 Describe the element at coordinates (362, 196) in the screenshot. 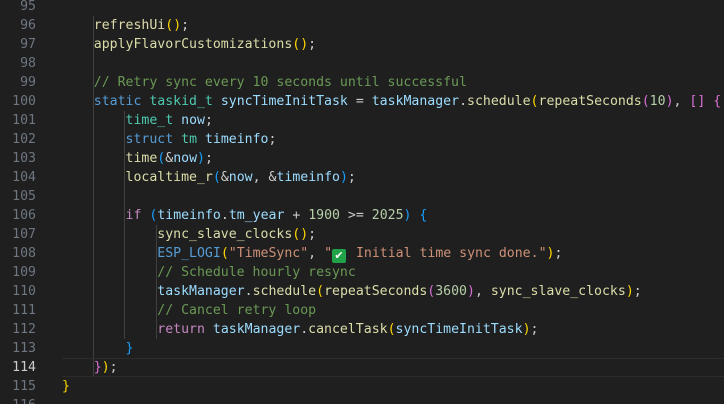

I see `code-line: 105` at that location.